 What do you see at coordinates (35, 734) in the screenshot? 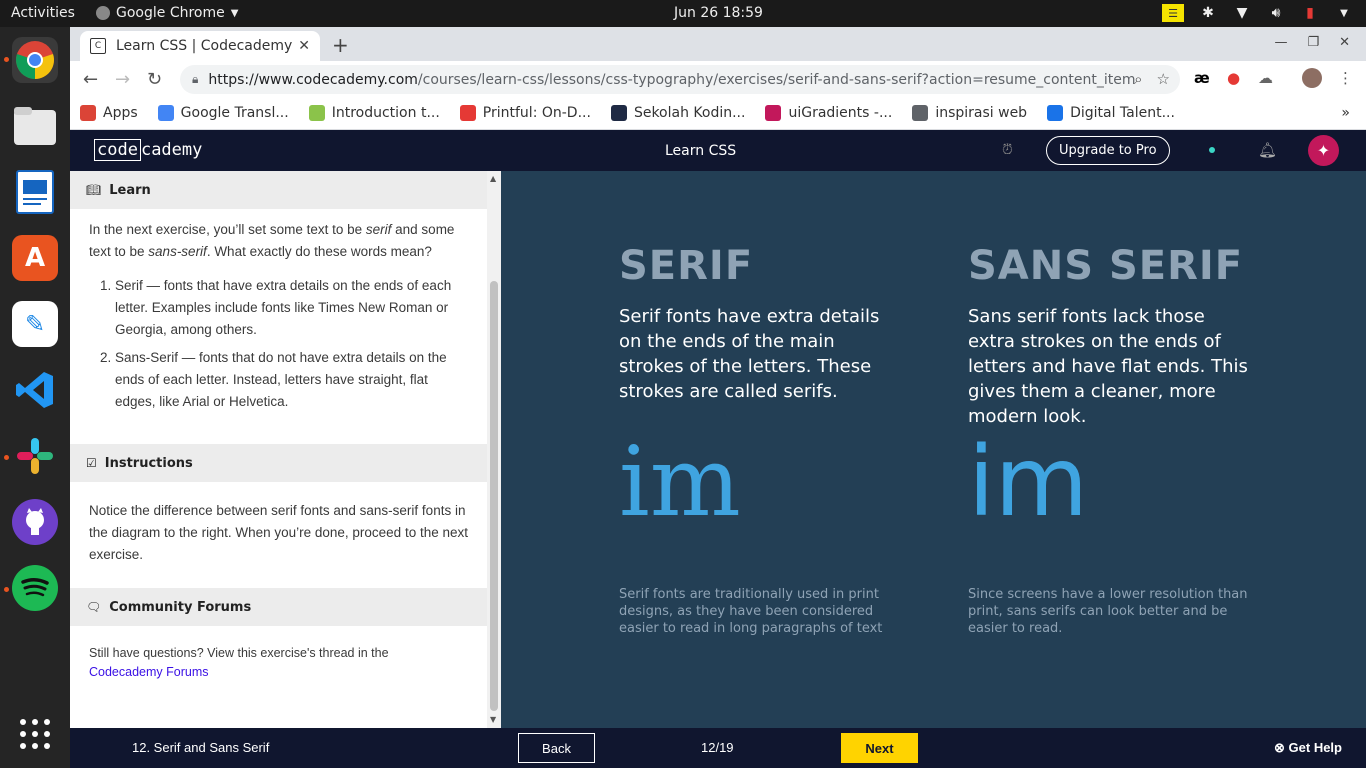
I see `show-apps-icon` at bounding box center [35, 734].